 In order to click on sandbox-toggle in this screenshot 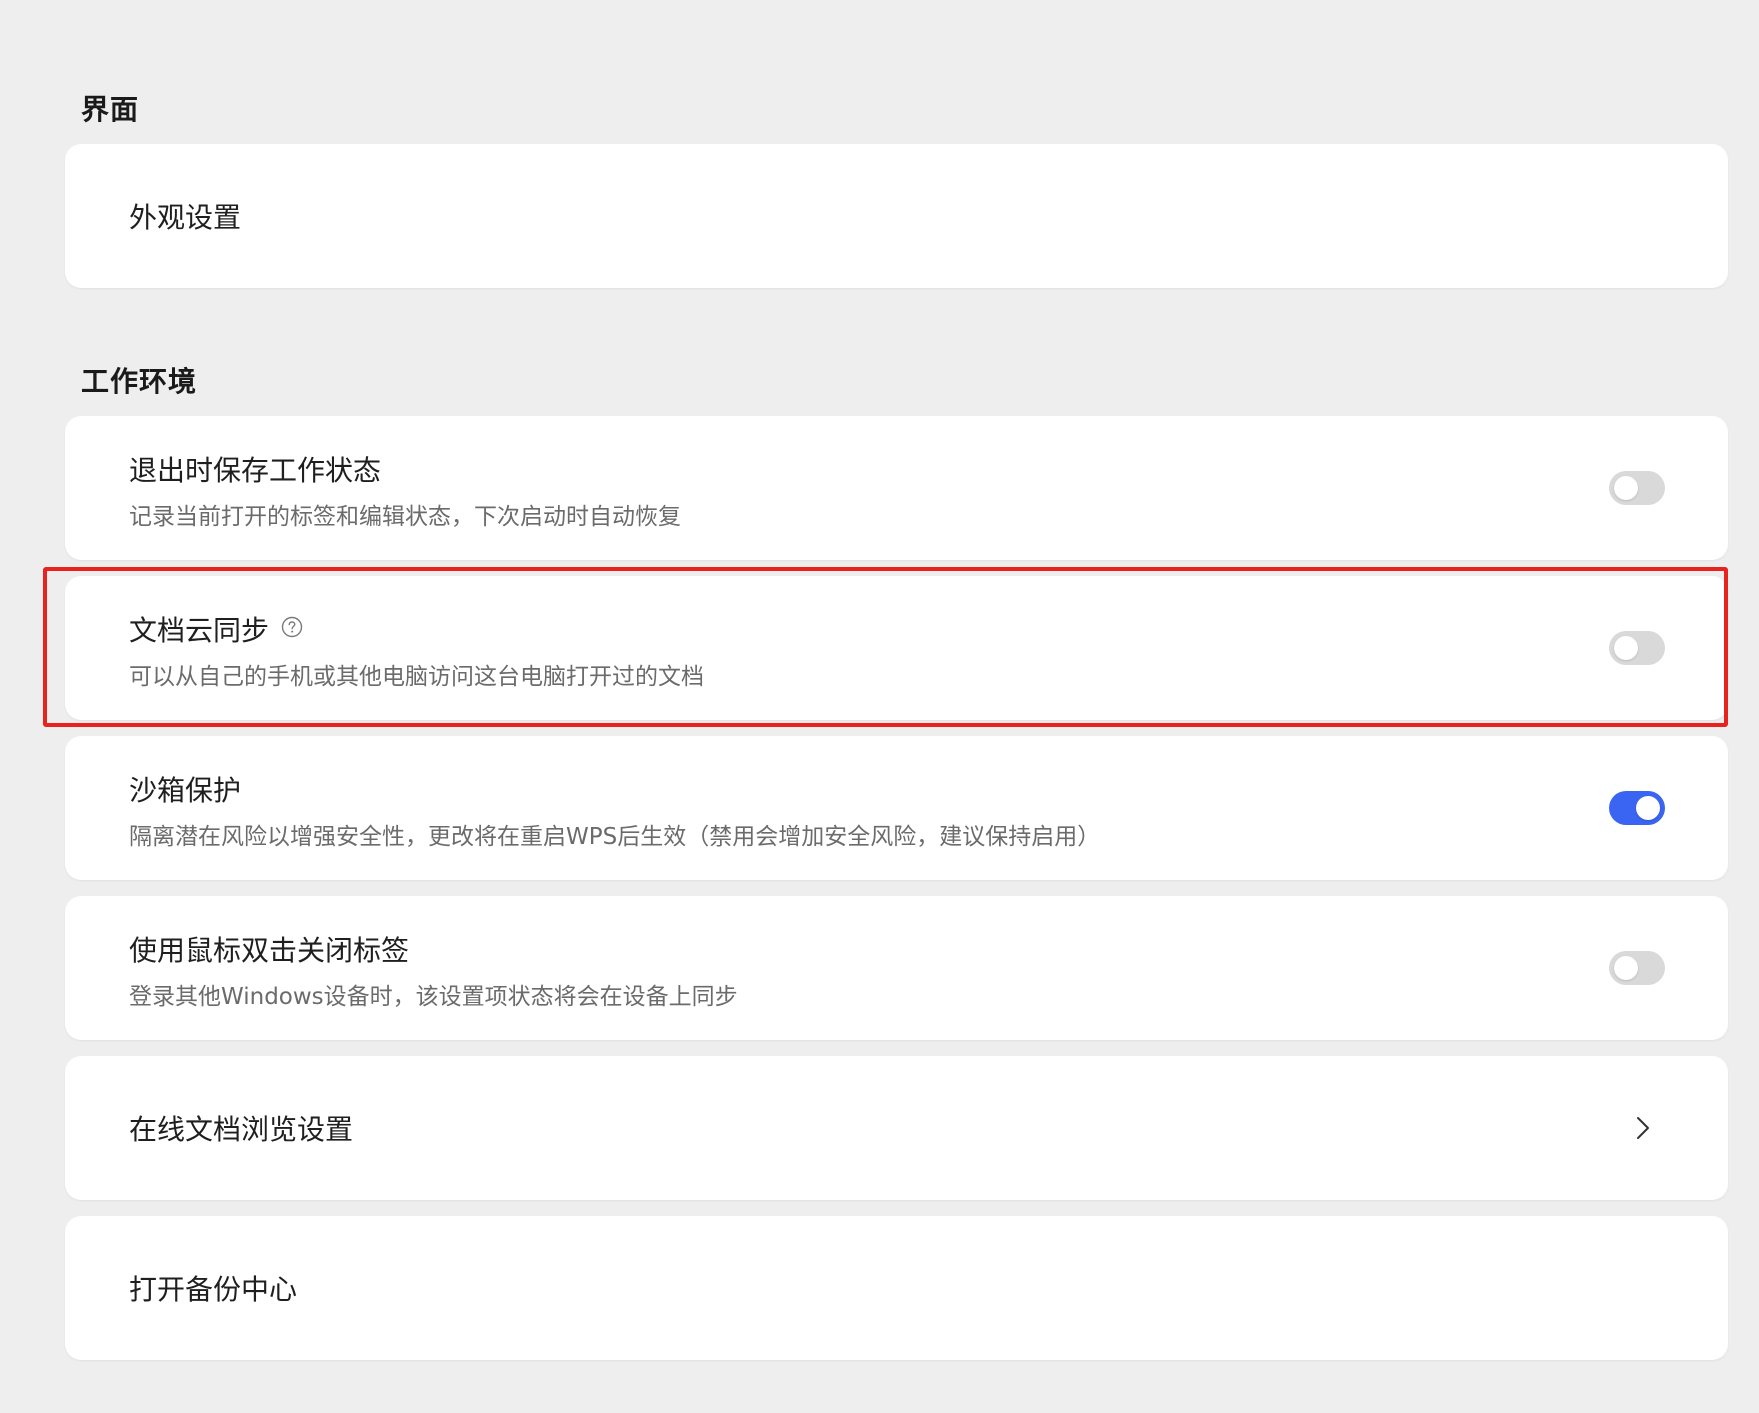, I will do `click(1637, 808)`.